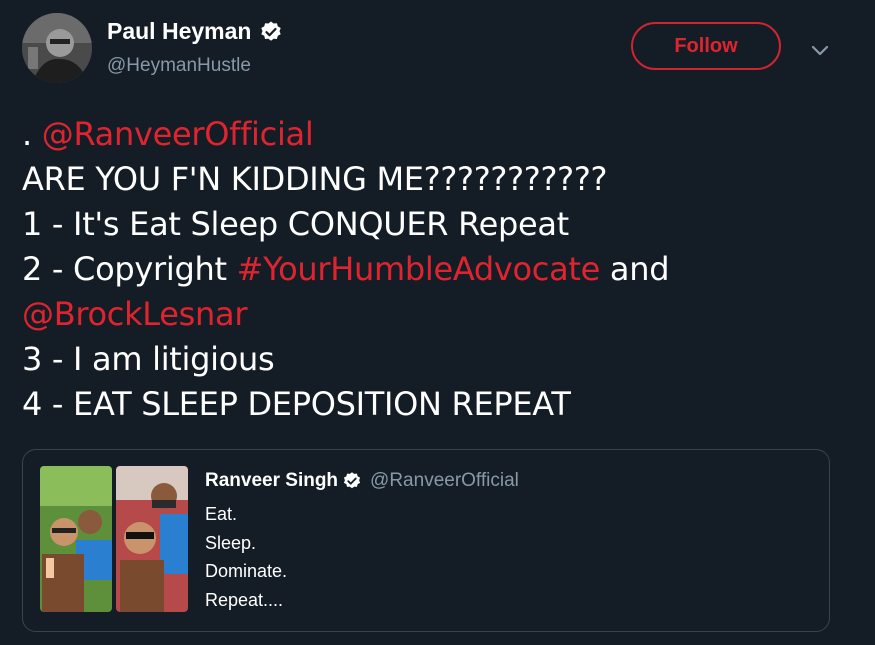 The height and width of the screenshot is (645, 875). Describe the element at coordinates (315, 179) in the screenshot. I see `tweet-line-2: ARE YOU F'N KIDDING ME???????????` at that location.